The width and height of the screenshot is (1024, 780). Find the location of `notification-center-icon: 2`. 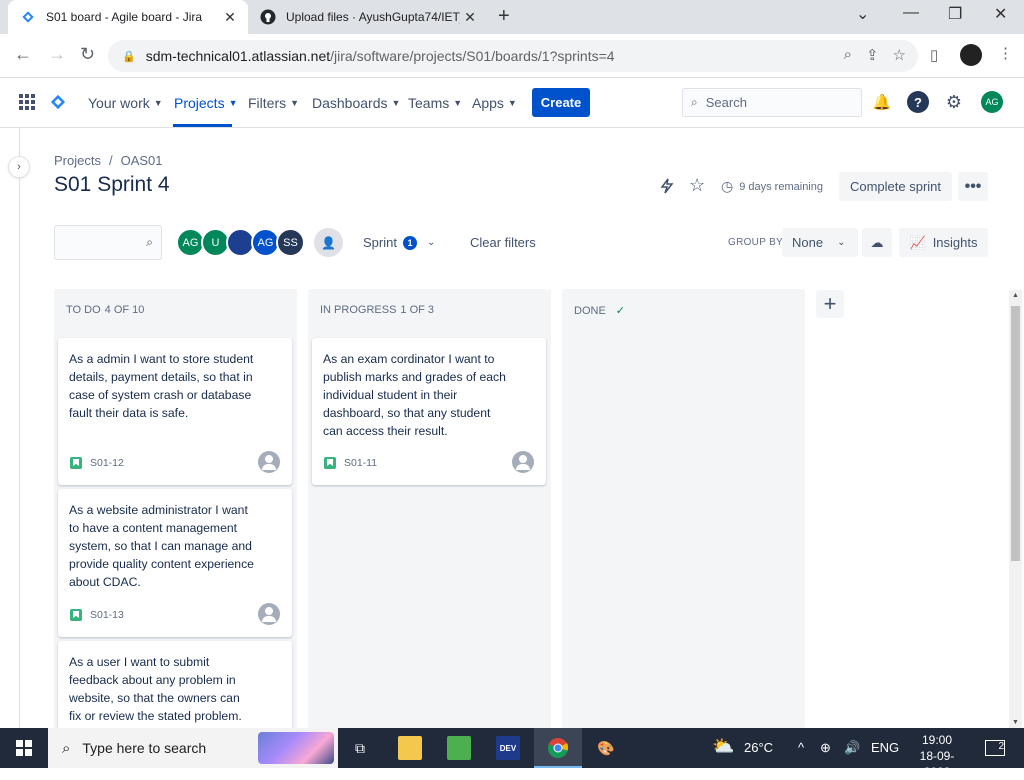

notification-center-icon: 2 is located at coordinates (995, 748).